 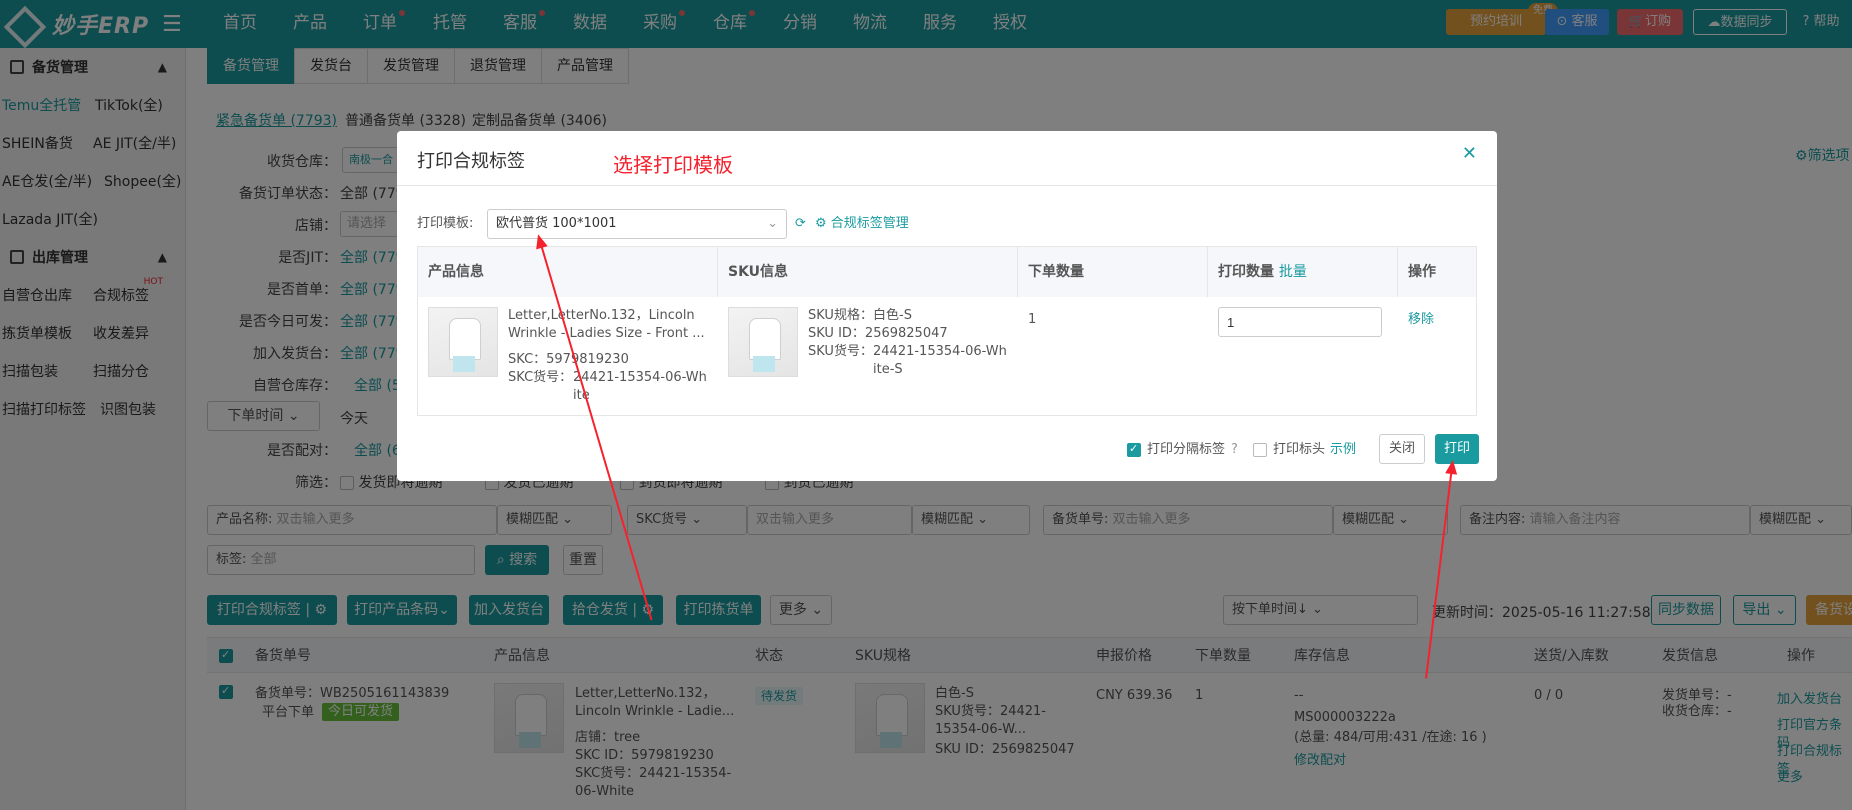 I want to click on col-sku: SKU信息, so click(x=868, y=272).